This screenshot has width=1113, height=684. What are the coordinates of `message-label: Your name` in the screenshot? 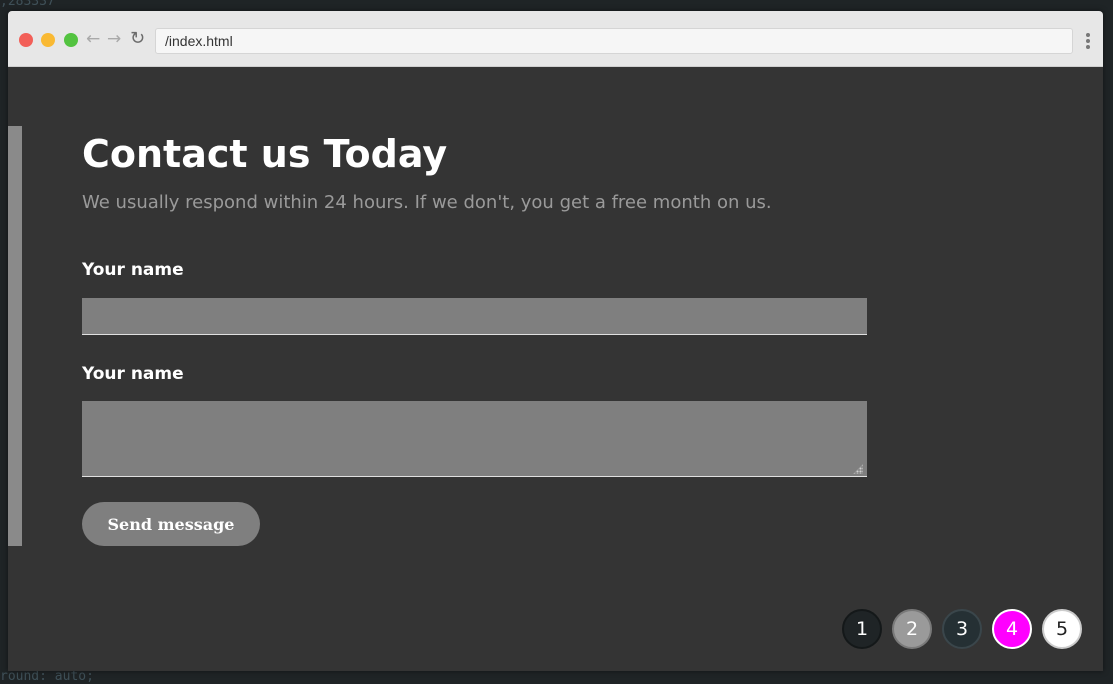 It's located at (133, 374).